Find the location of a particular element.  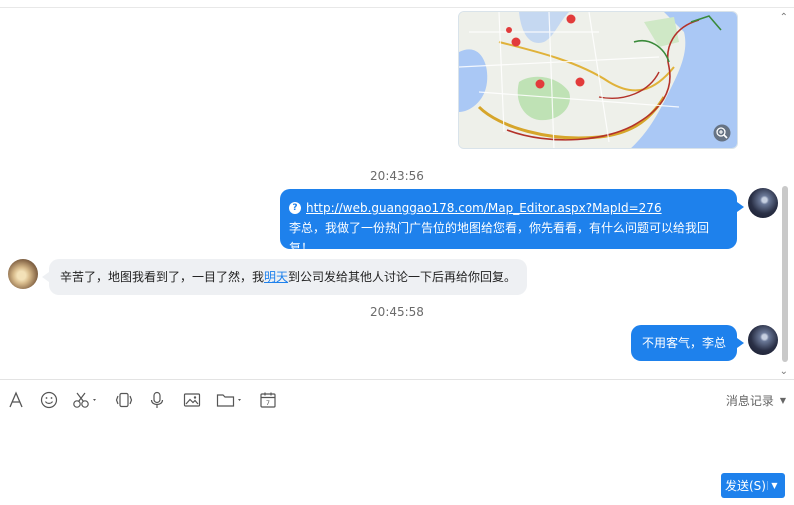

calendar-icon: 7 is located at coordinates (268, 400).